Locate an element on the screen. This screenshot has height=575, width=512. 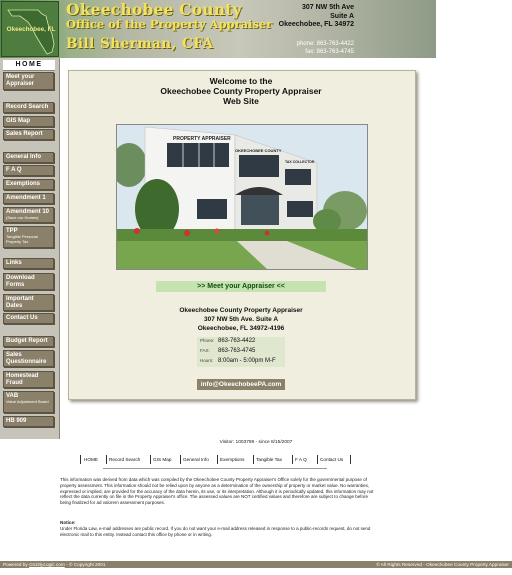
header-phone: phone: 863-763-4422 is located at coordinates (325, 44).